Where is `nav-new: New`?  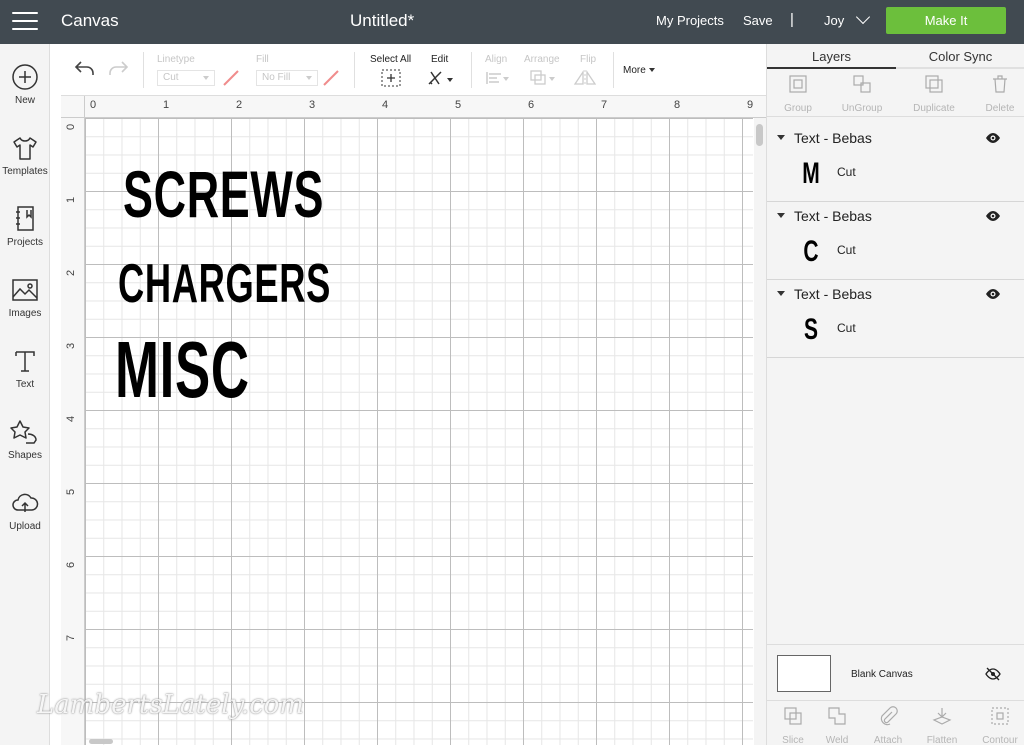 nav-new: New is located at coordinates (25, 93).